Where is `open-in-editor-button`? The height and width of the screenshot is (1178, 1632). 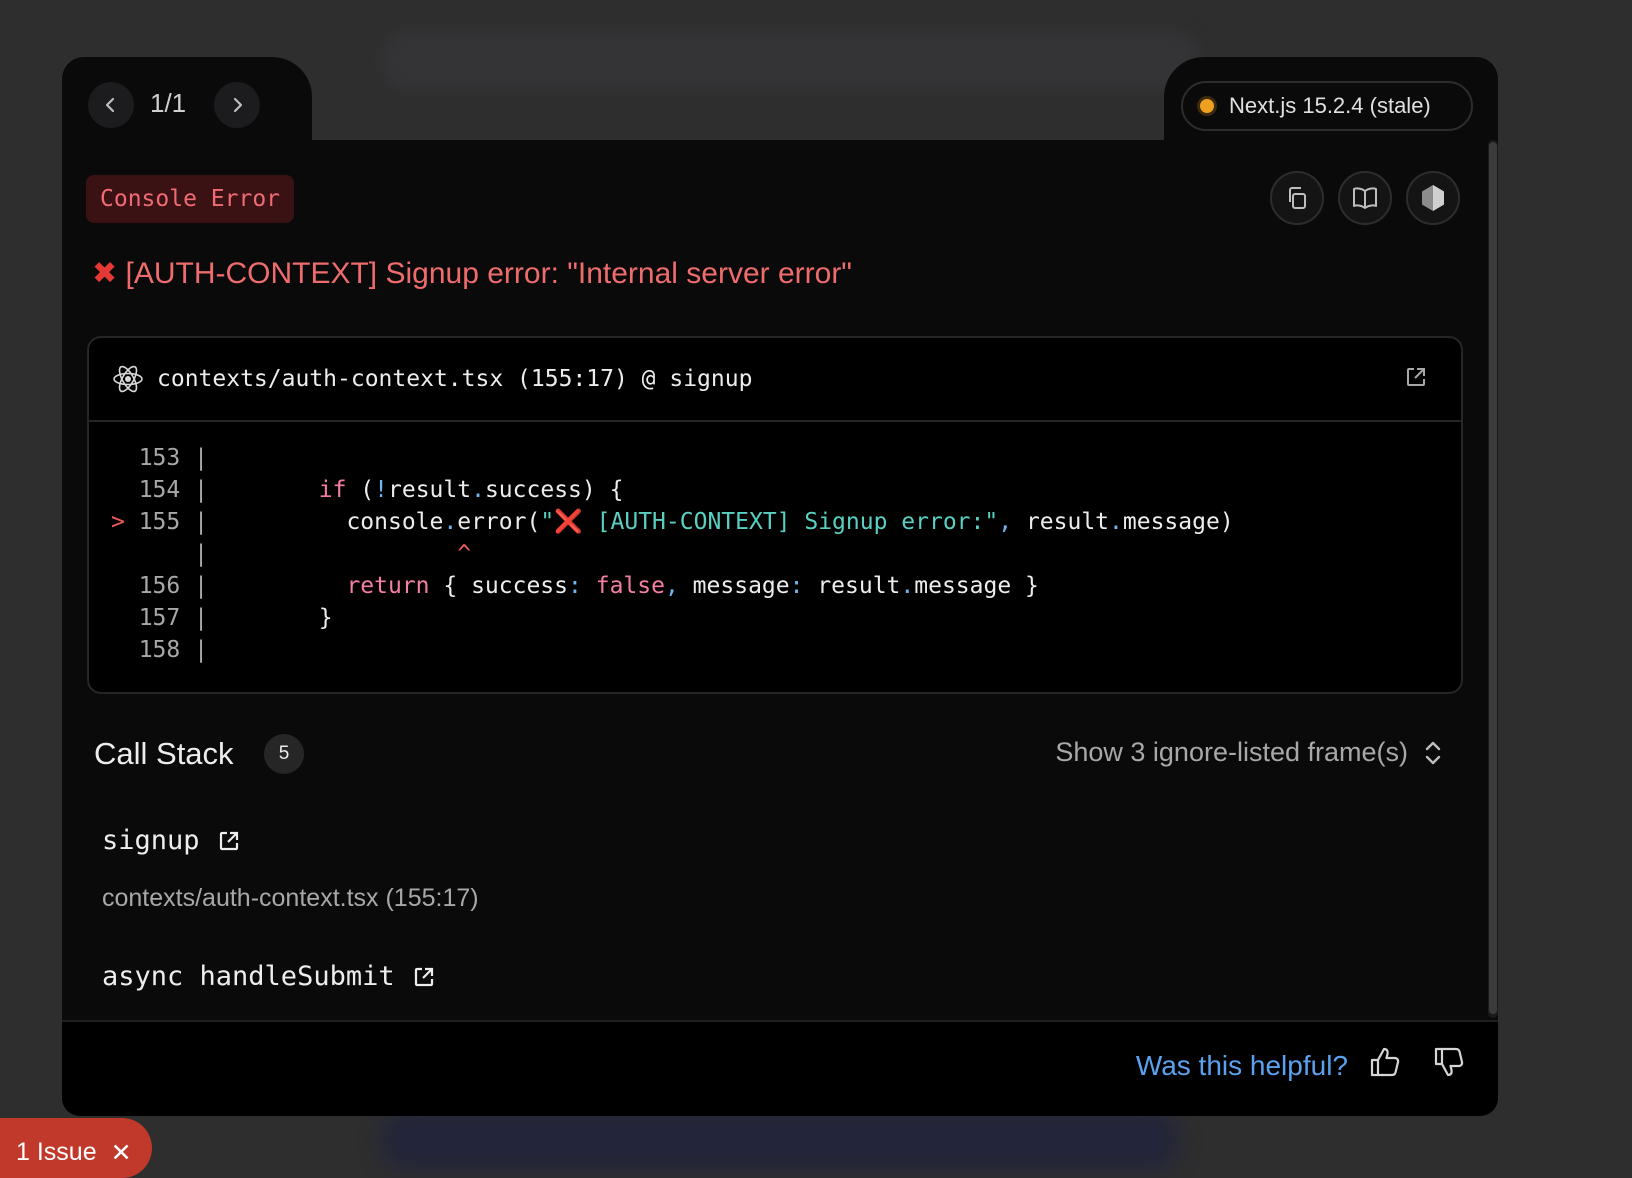
open-in-editor-button is located at coordinates (1416, 379).